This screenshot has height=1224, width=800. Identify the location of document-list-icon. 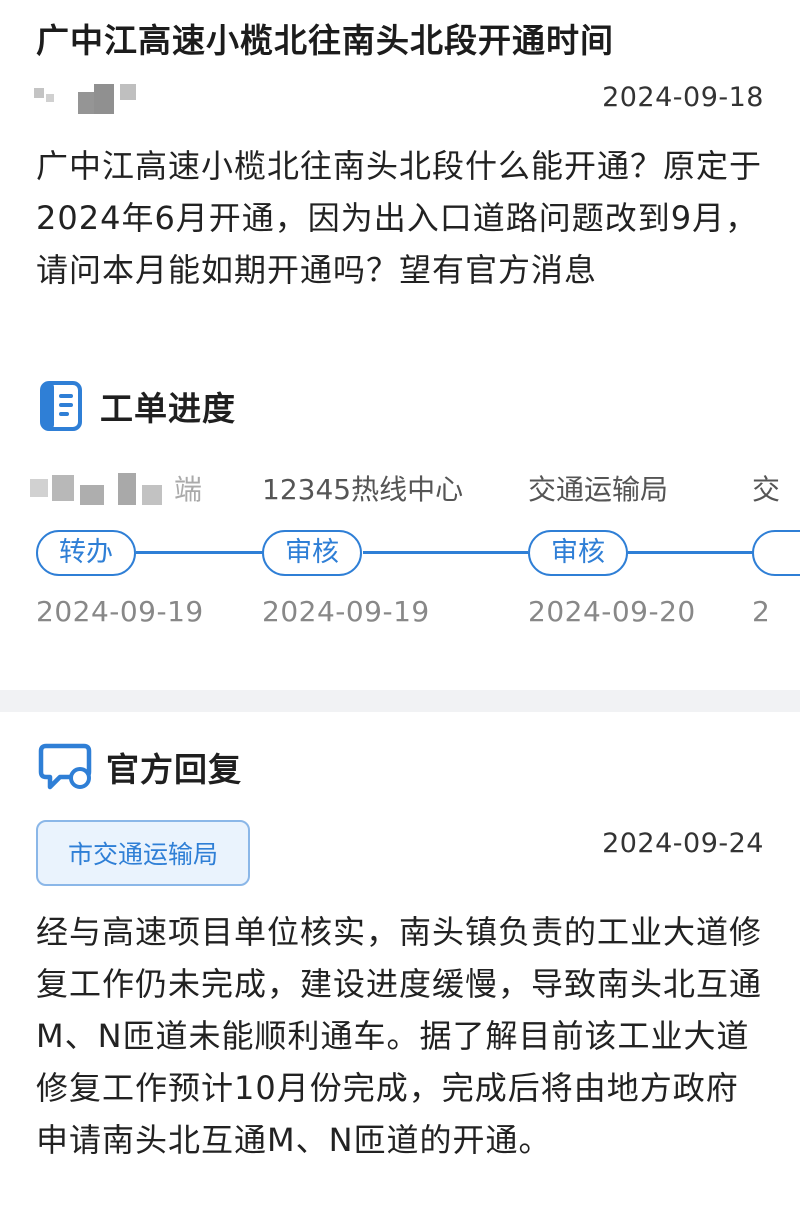
(61, 406).